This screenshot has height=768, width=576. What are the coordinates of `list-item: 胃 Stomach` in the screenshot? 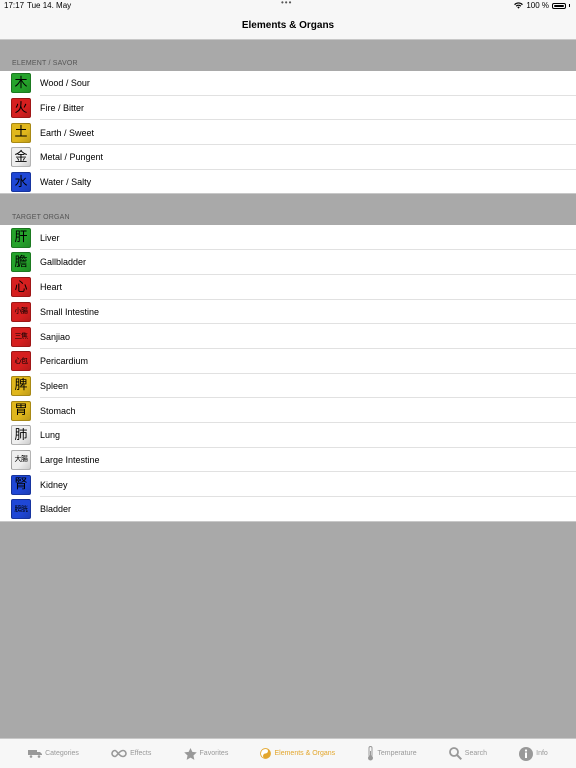 It's located at (288, 410).